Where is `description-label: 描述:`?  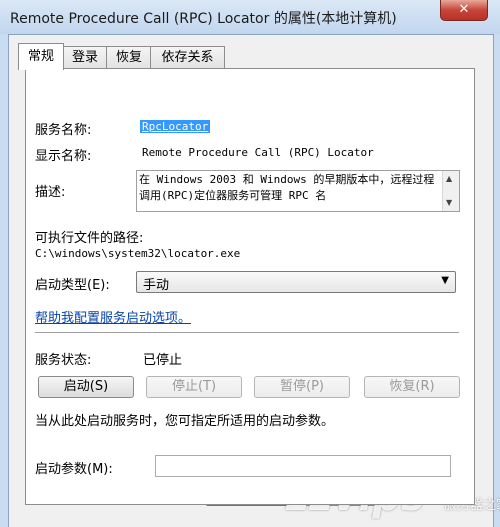 description-label: 描述: is located at coordinates (50, 192).